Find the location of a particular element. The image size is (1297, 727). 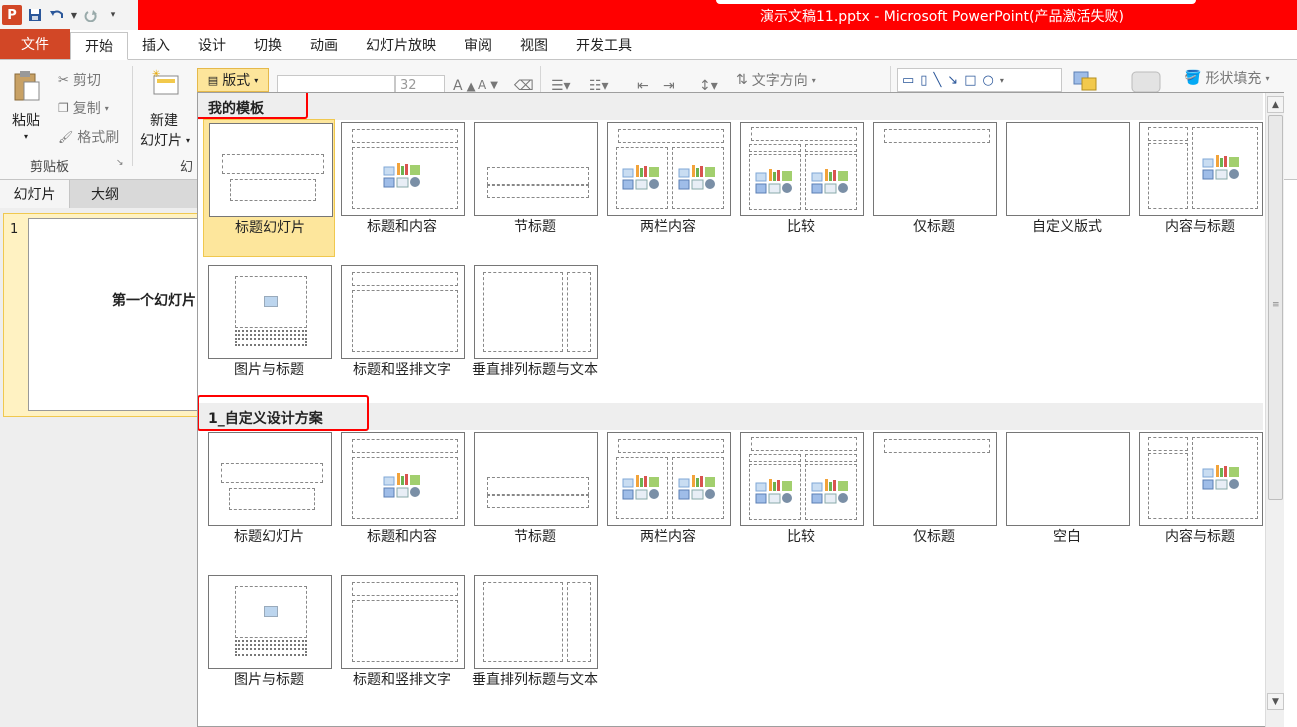

shapes-more-icon: ▾ is located at coordinates (1002, 80).